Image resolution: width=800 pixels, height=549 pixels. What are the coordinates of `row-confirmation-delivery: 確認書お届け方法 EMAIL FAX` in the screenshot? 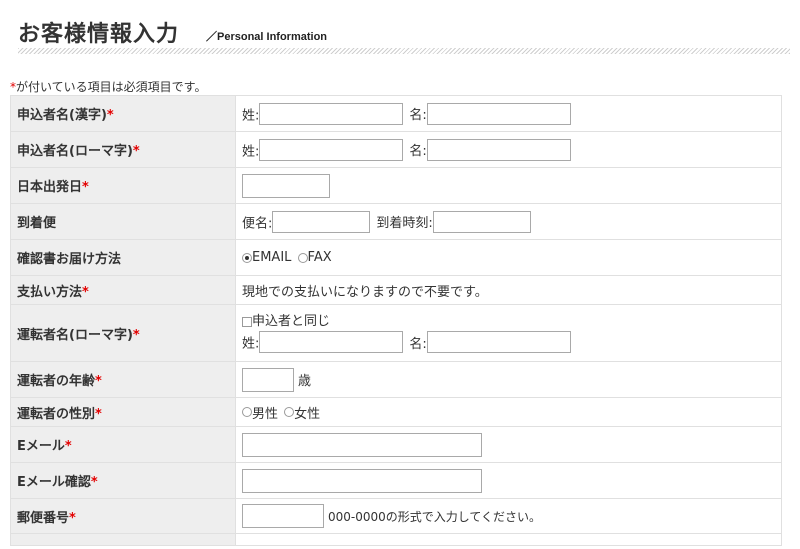 It's located at (396, 257).